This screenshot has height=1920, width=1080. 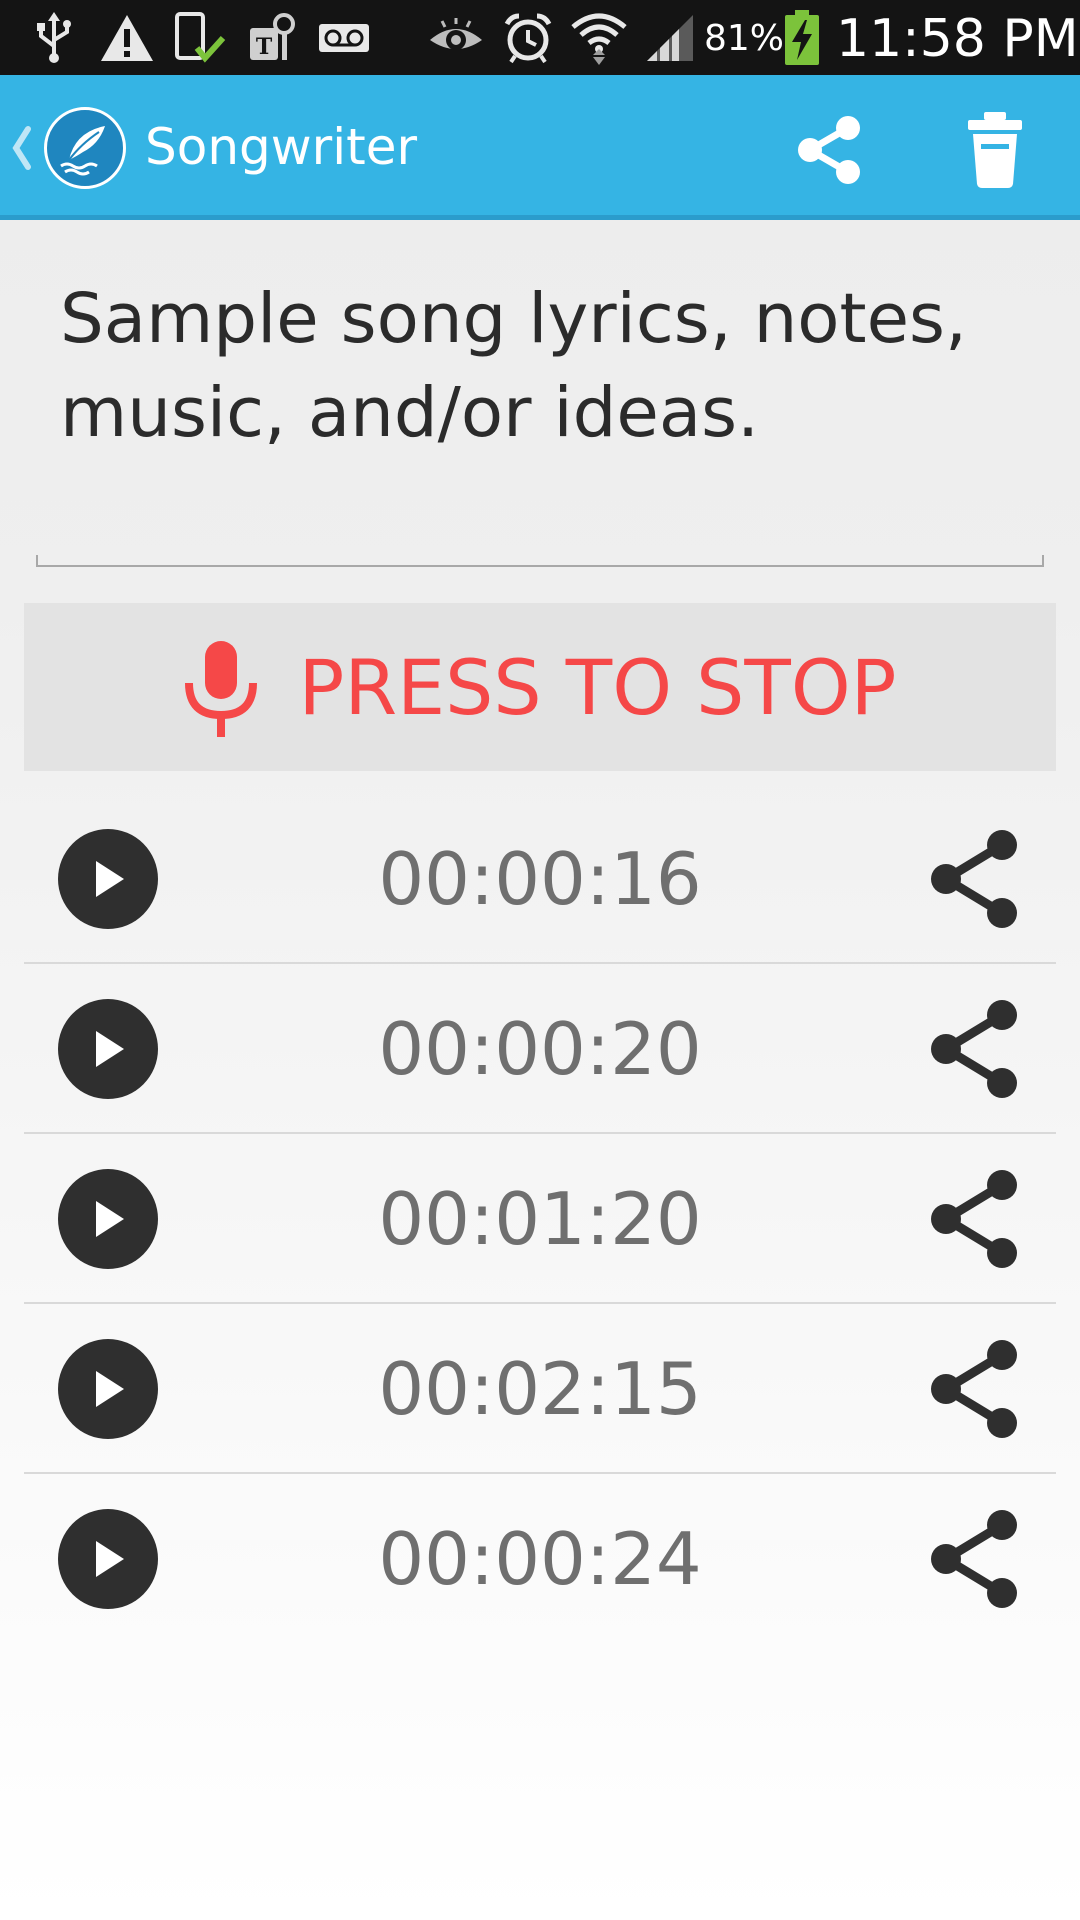 I want to click on lyrics-field-underline, so click(x=540, y=561).